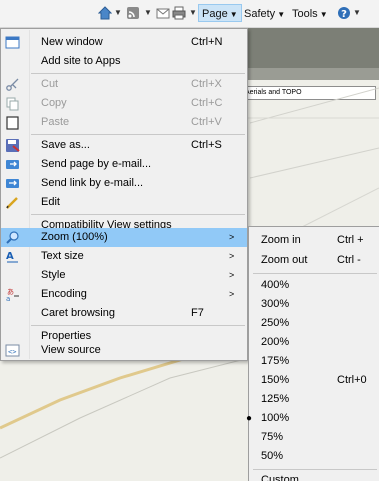  I want to click on menu-item-label: Add site to Apps, so click(81, 61).